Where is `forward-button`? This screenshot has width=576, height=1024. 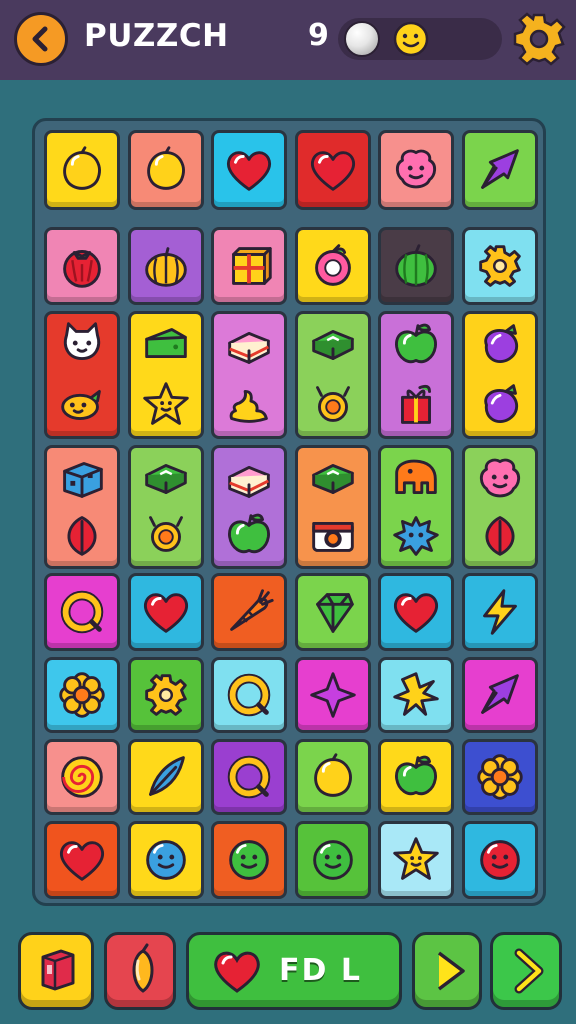
forward-button is located at coordinates (526, 971).